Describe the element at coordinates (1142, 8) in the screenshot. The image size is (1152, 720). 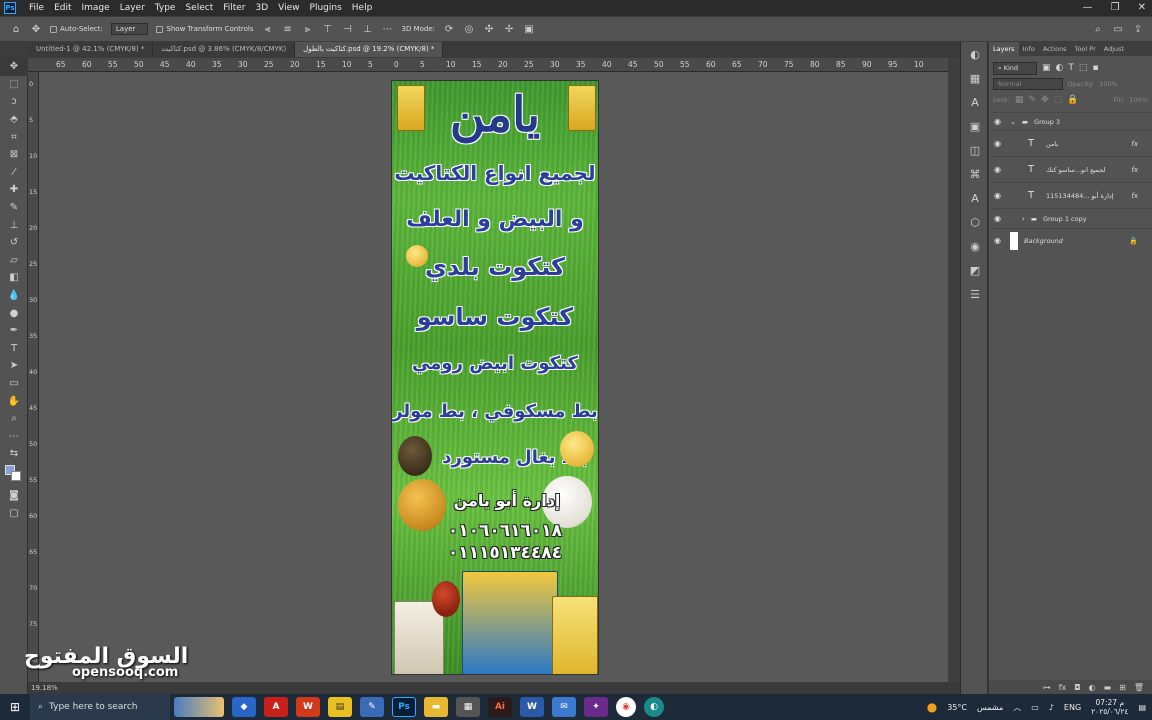
I see `close-icon: ✕` at that location.